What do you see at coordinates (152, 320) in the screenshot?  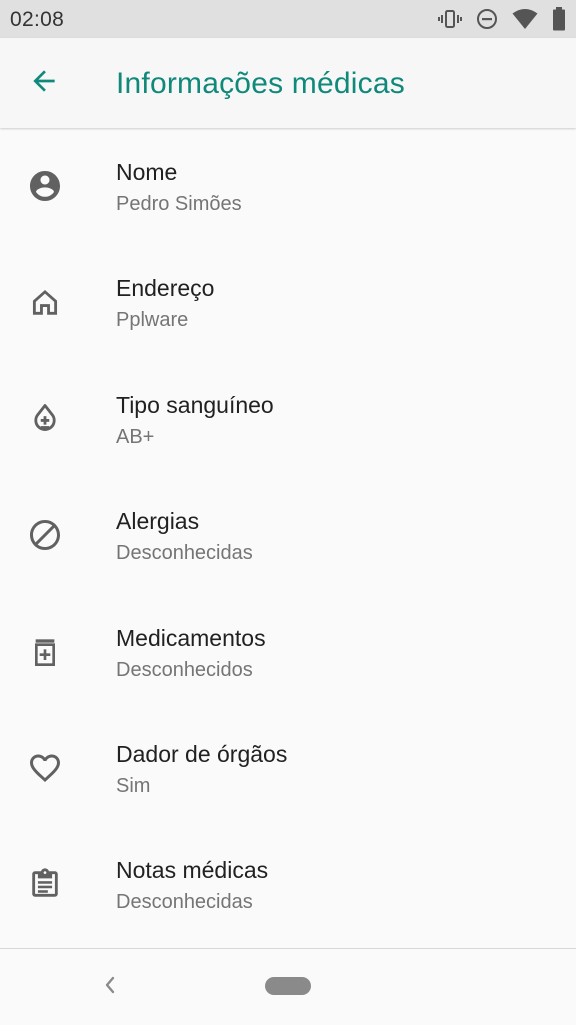 I see `item-subtitle: Pplware` at bounding box center [152, 320].